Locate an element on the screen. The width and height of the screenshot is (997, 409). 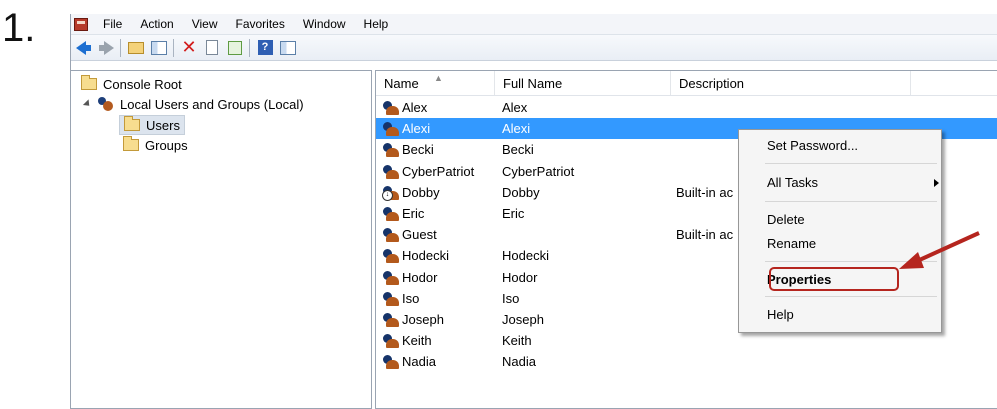
annotation-arrow is located at coordinates (939, 250).